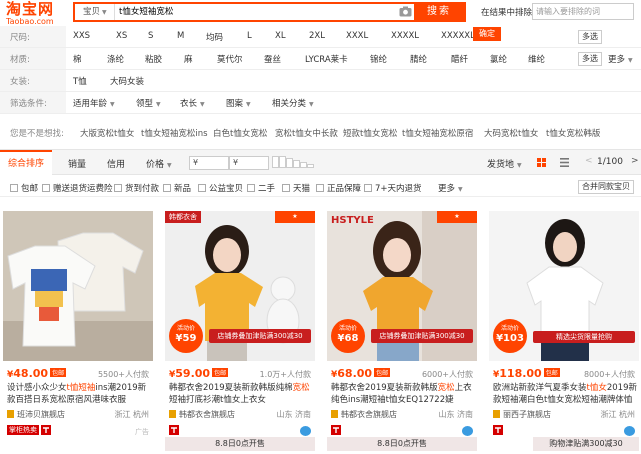 The height and width of the screenshot is (454, 641). Describe the element at coordinates (174, 133) in the screenshot. I see `related-link: t恤女短袖宽松ins` at that location.